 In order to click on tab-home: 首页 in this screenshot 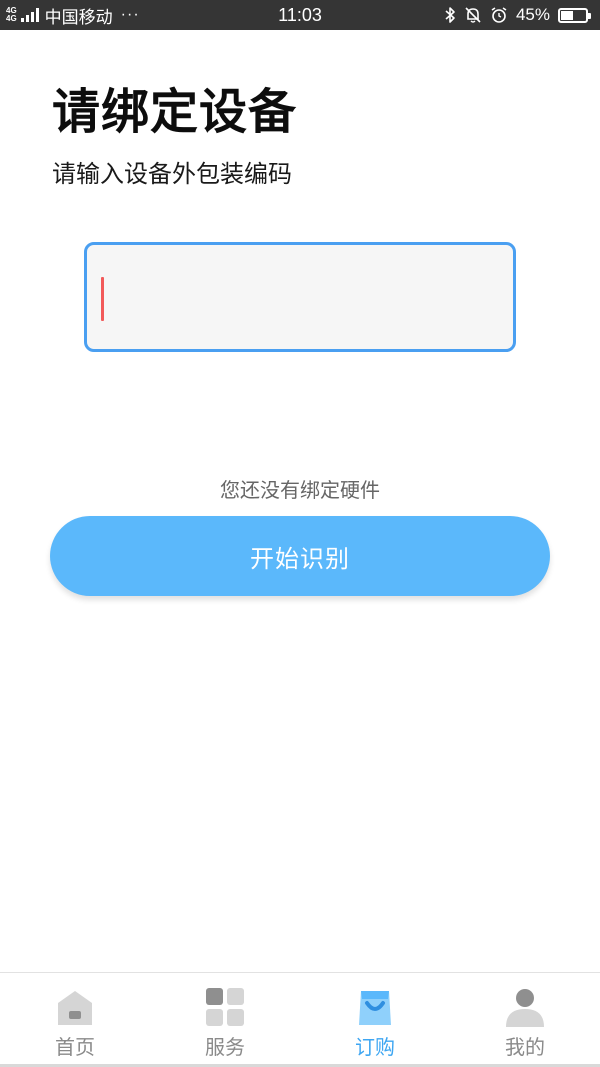, I will do `click(75, 1020)`.